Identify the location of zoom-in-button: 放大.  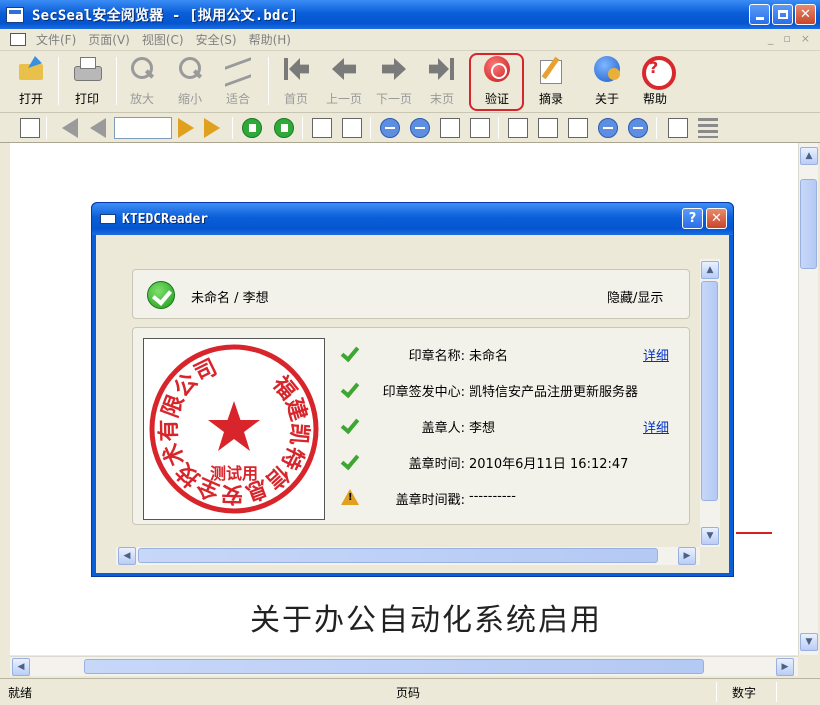
(142, 82).